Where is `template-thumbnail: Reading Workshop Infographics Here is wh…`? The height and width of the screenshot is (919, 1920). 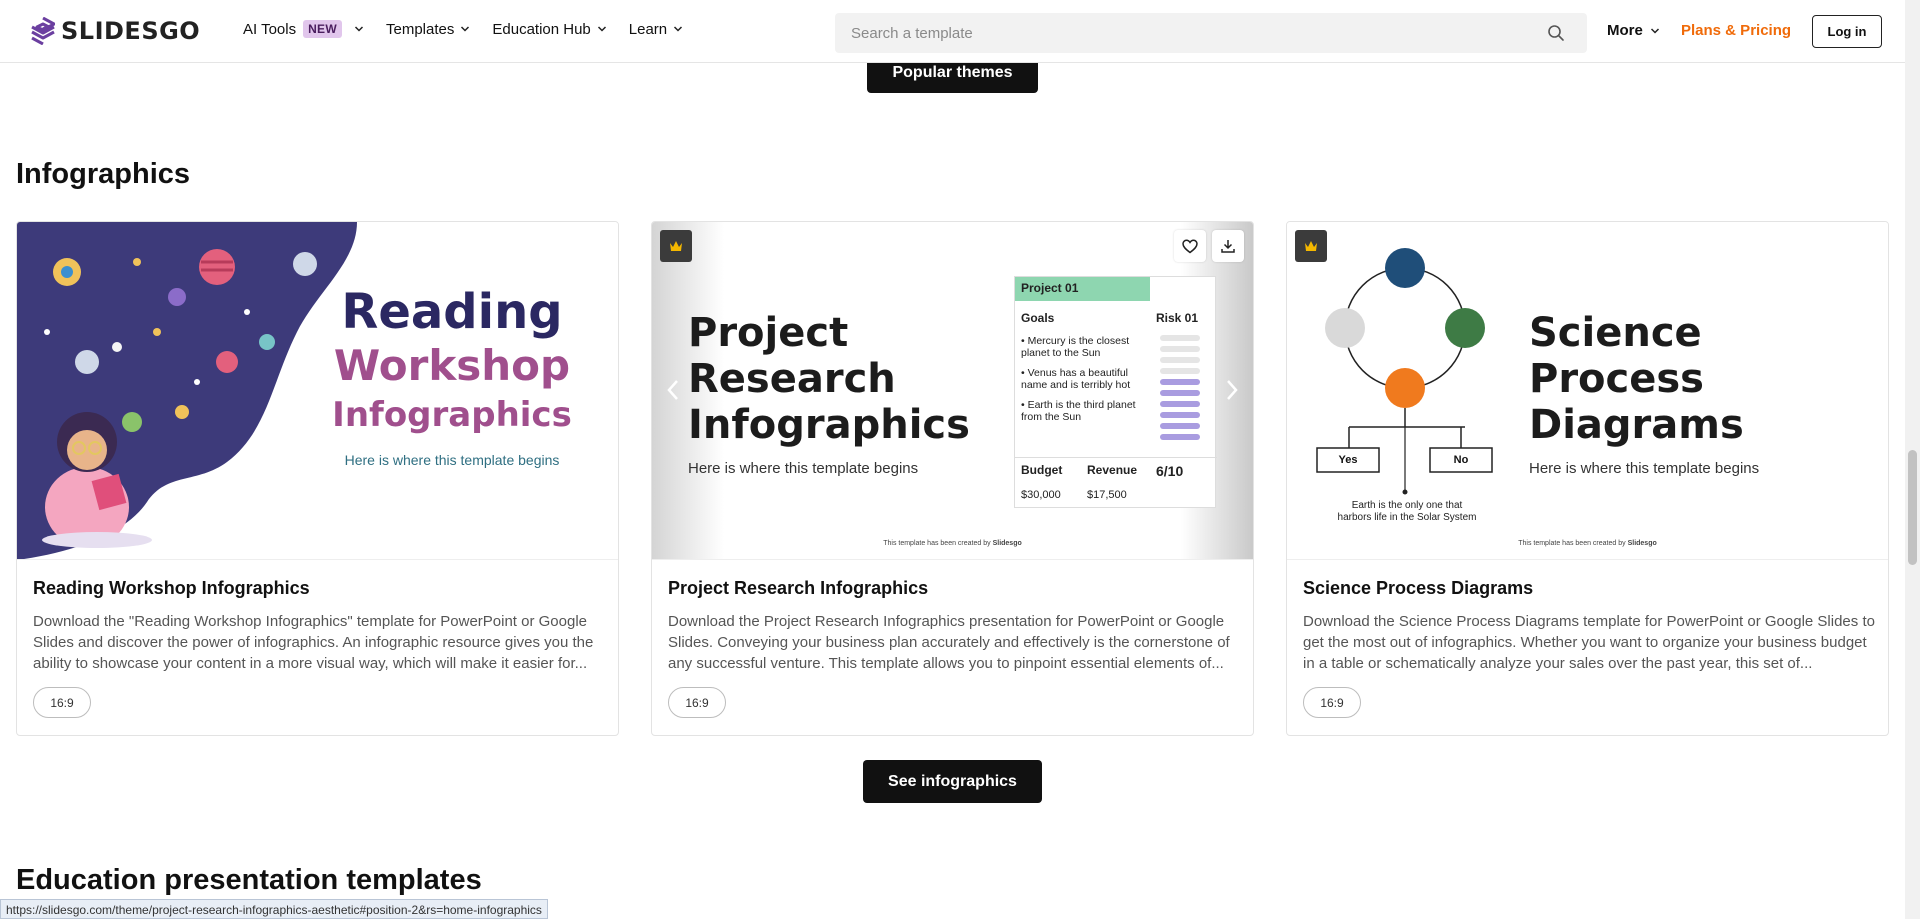
template-thumbnail: Reading Workshop Infographics Here is wh… is located at coordinates (317, 391).